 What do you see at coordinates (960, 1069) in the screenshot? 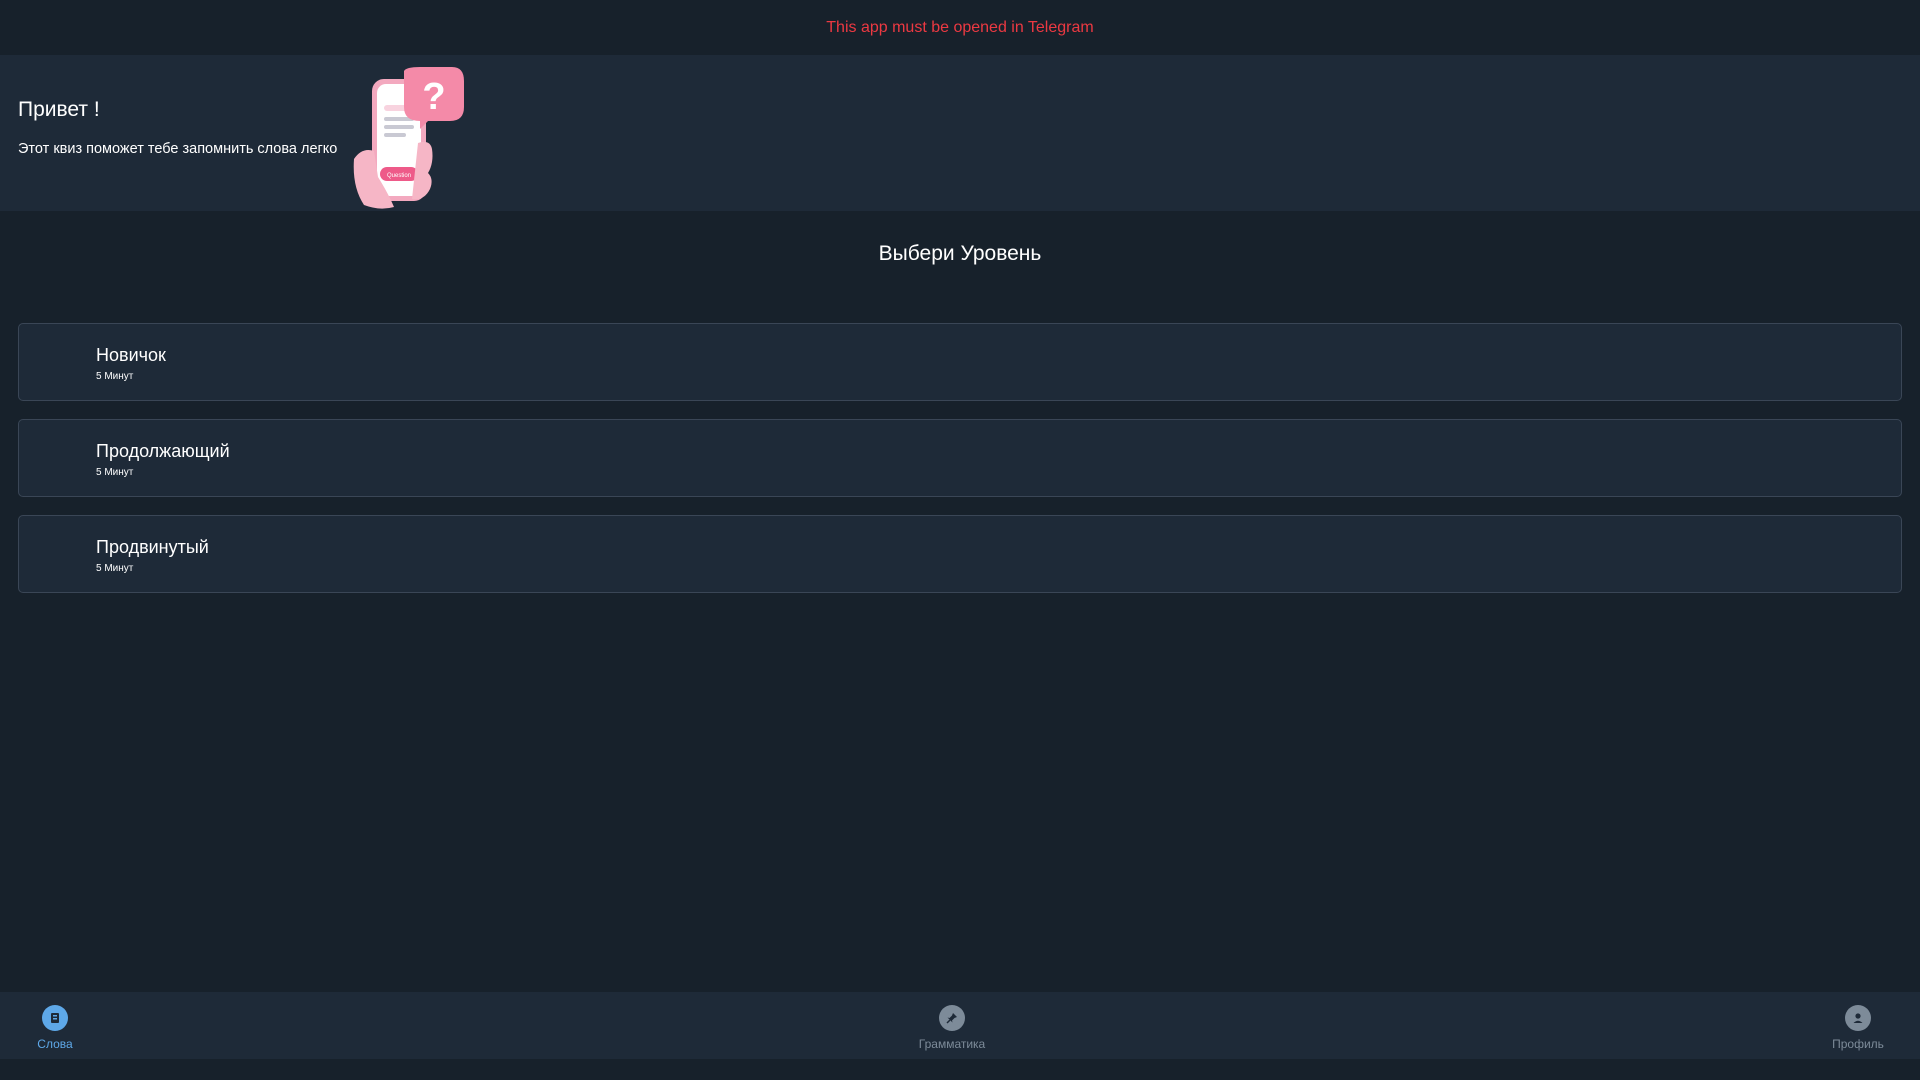
I see `bottom-strip` at bounding box center [960, 1069].